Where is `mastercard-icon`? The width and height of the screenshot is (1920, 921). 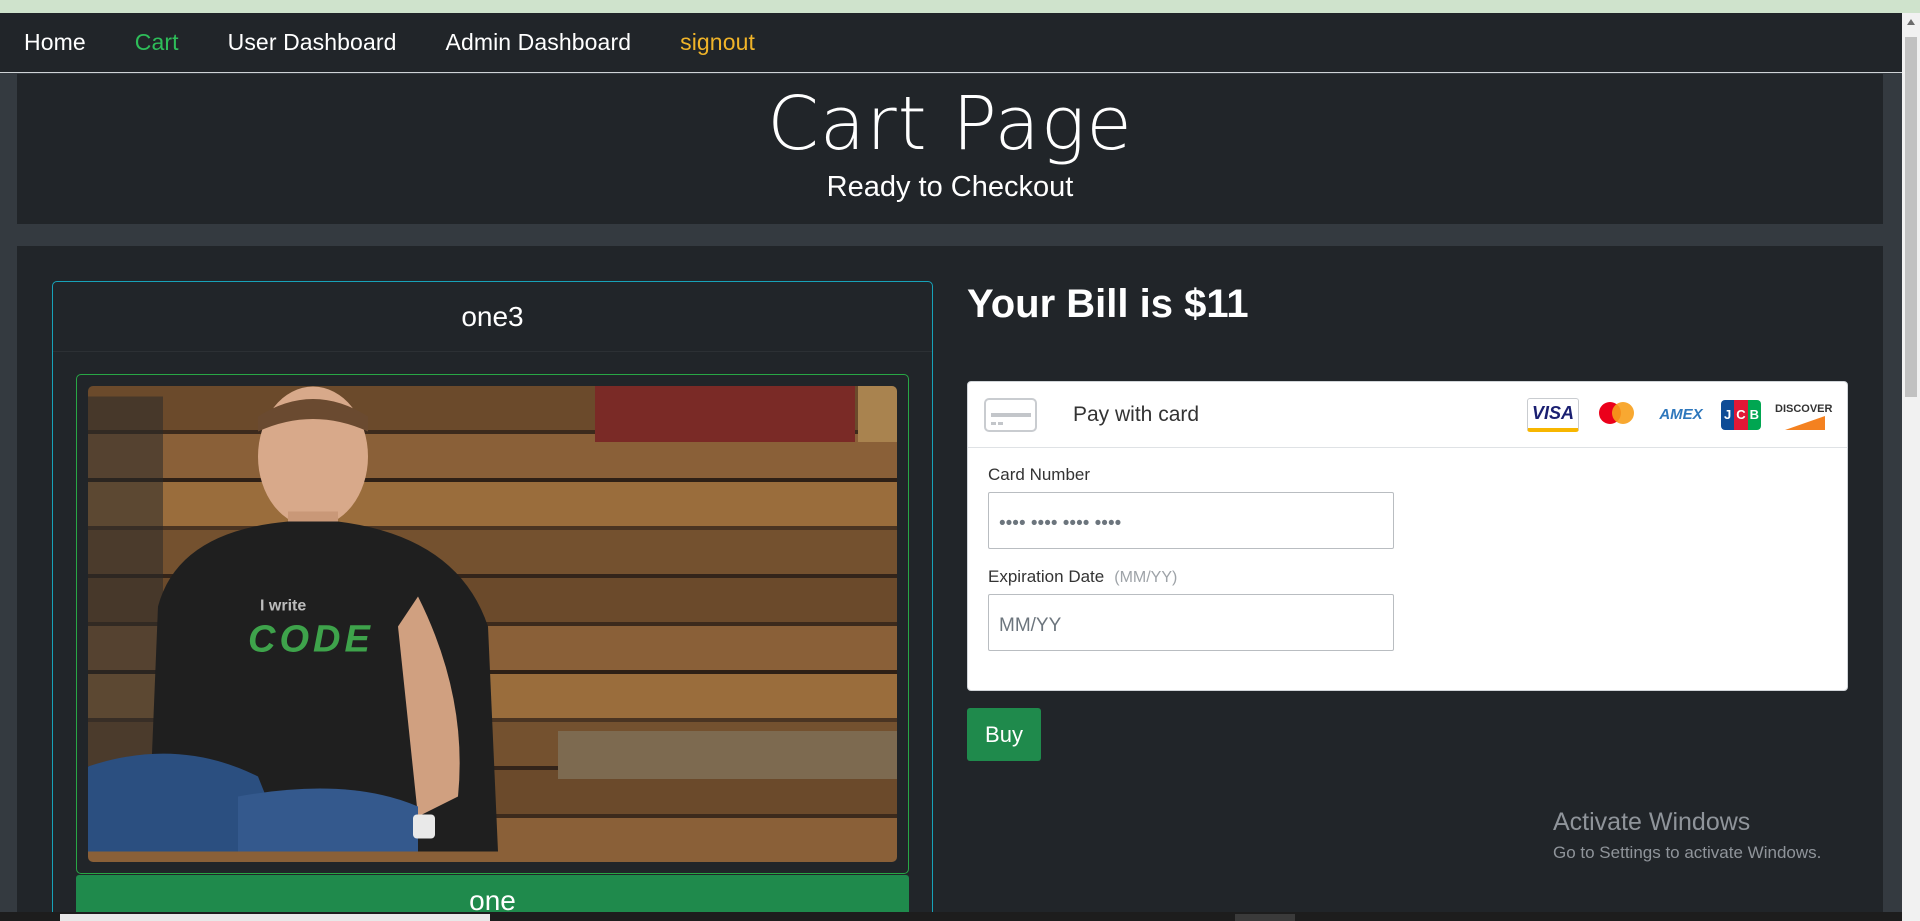
mastercard-icon is located at coordinates (1617, 415).